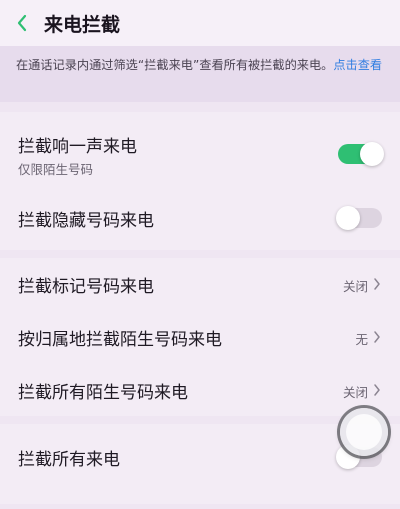  Describe the element at coordinates (69, 460) in the screenshot. I see `all-calls-label: 拦截所有来电` at that location.